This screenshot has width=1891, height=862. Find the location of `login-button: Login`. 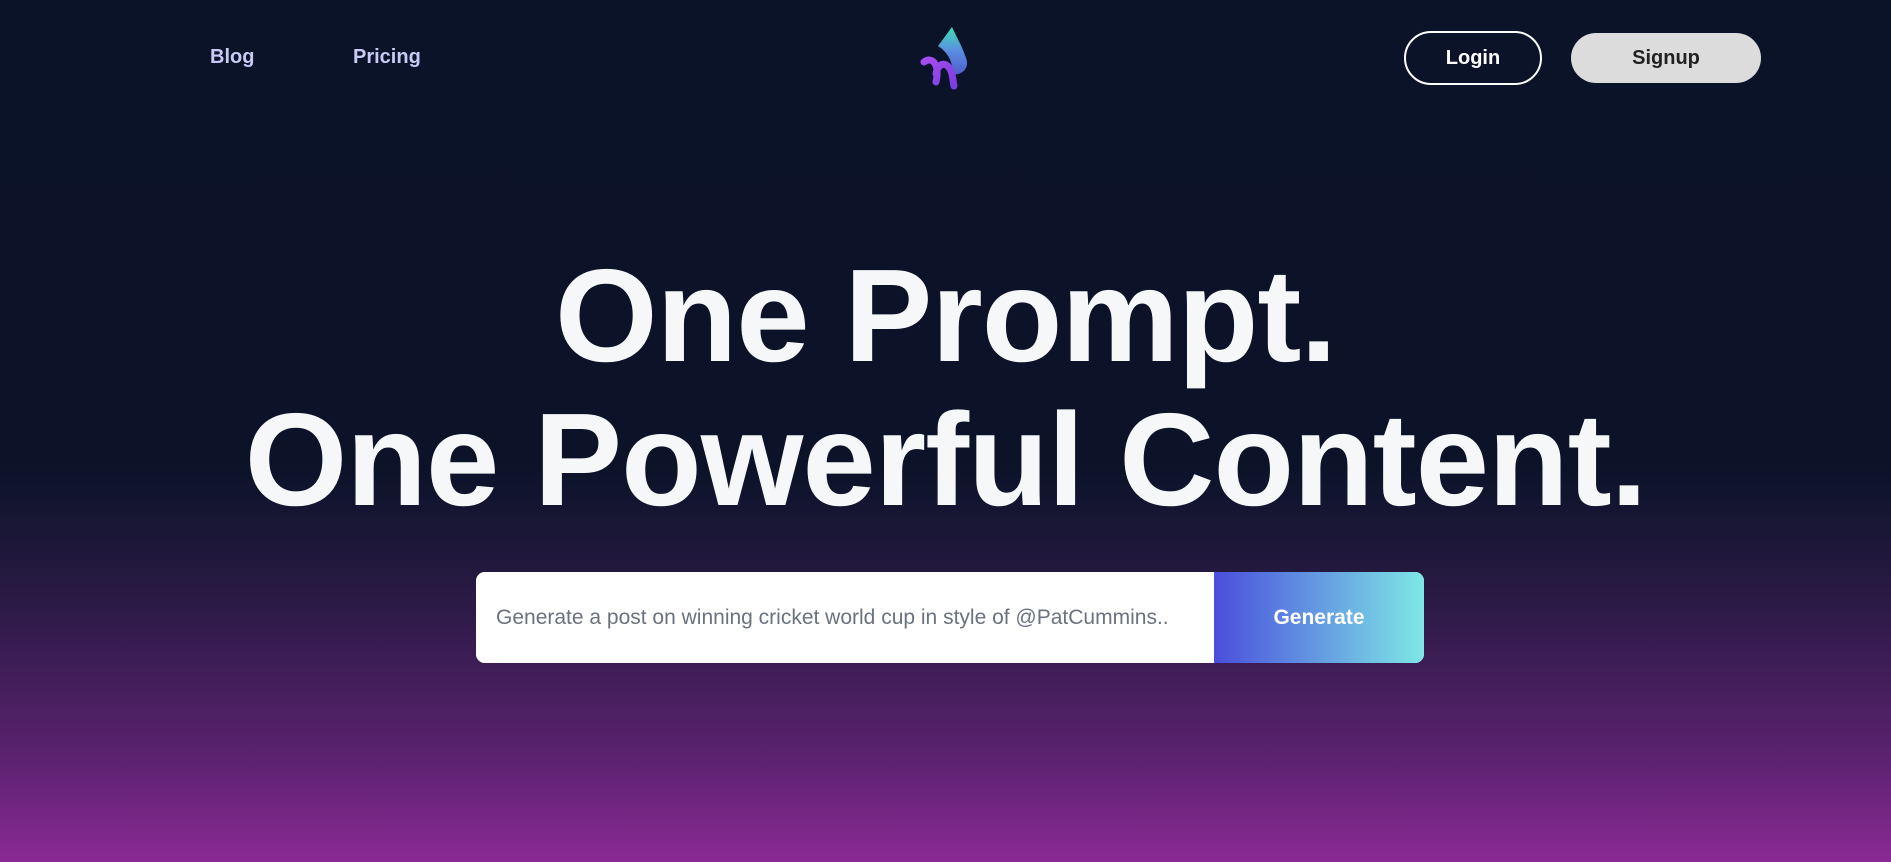

login-button: Login is located at coordinates (1473, 58).